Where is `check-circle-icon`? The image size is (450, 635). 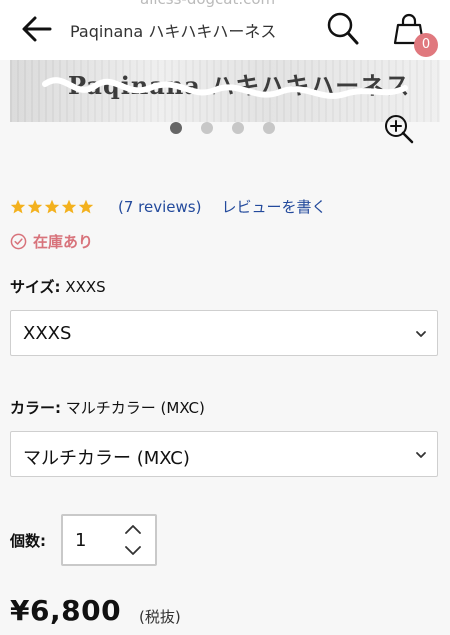
check-circle-icon is located at coordinates (18, 241).